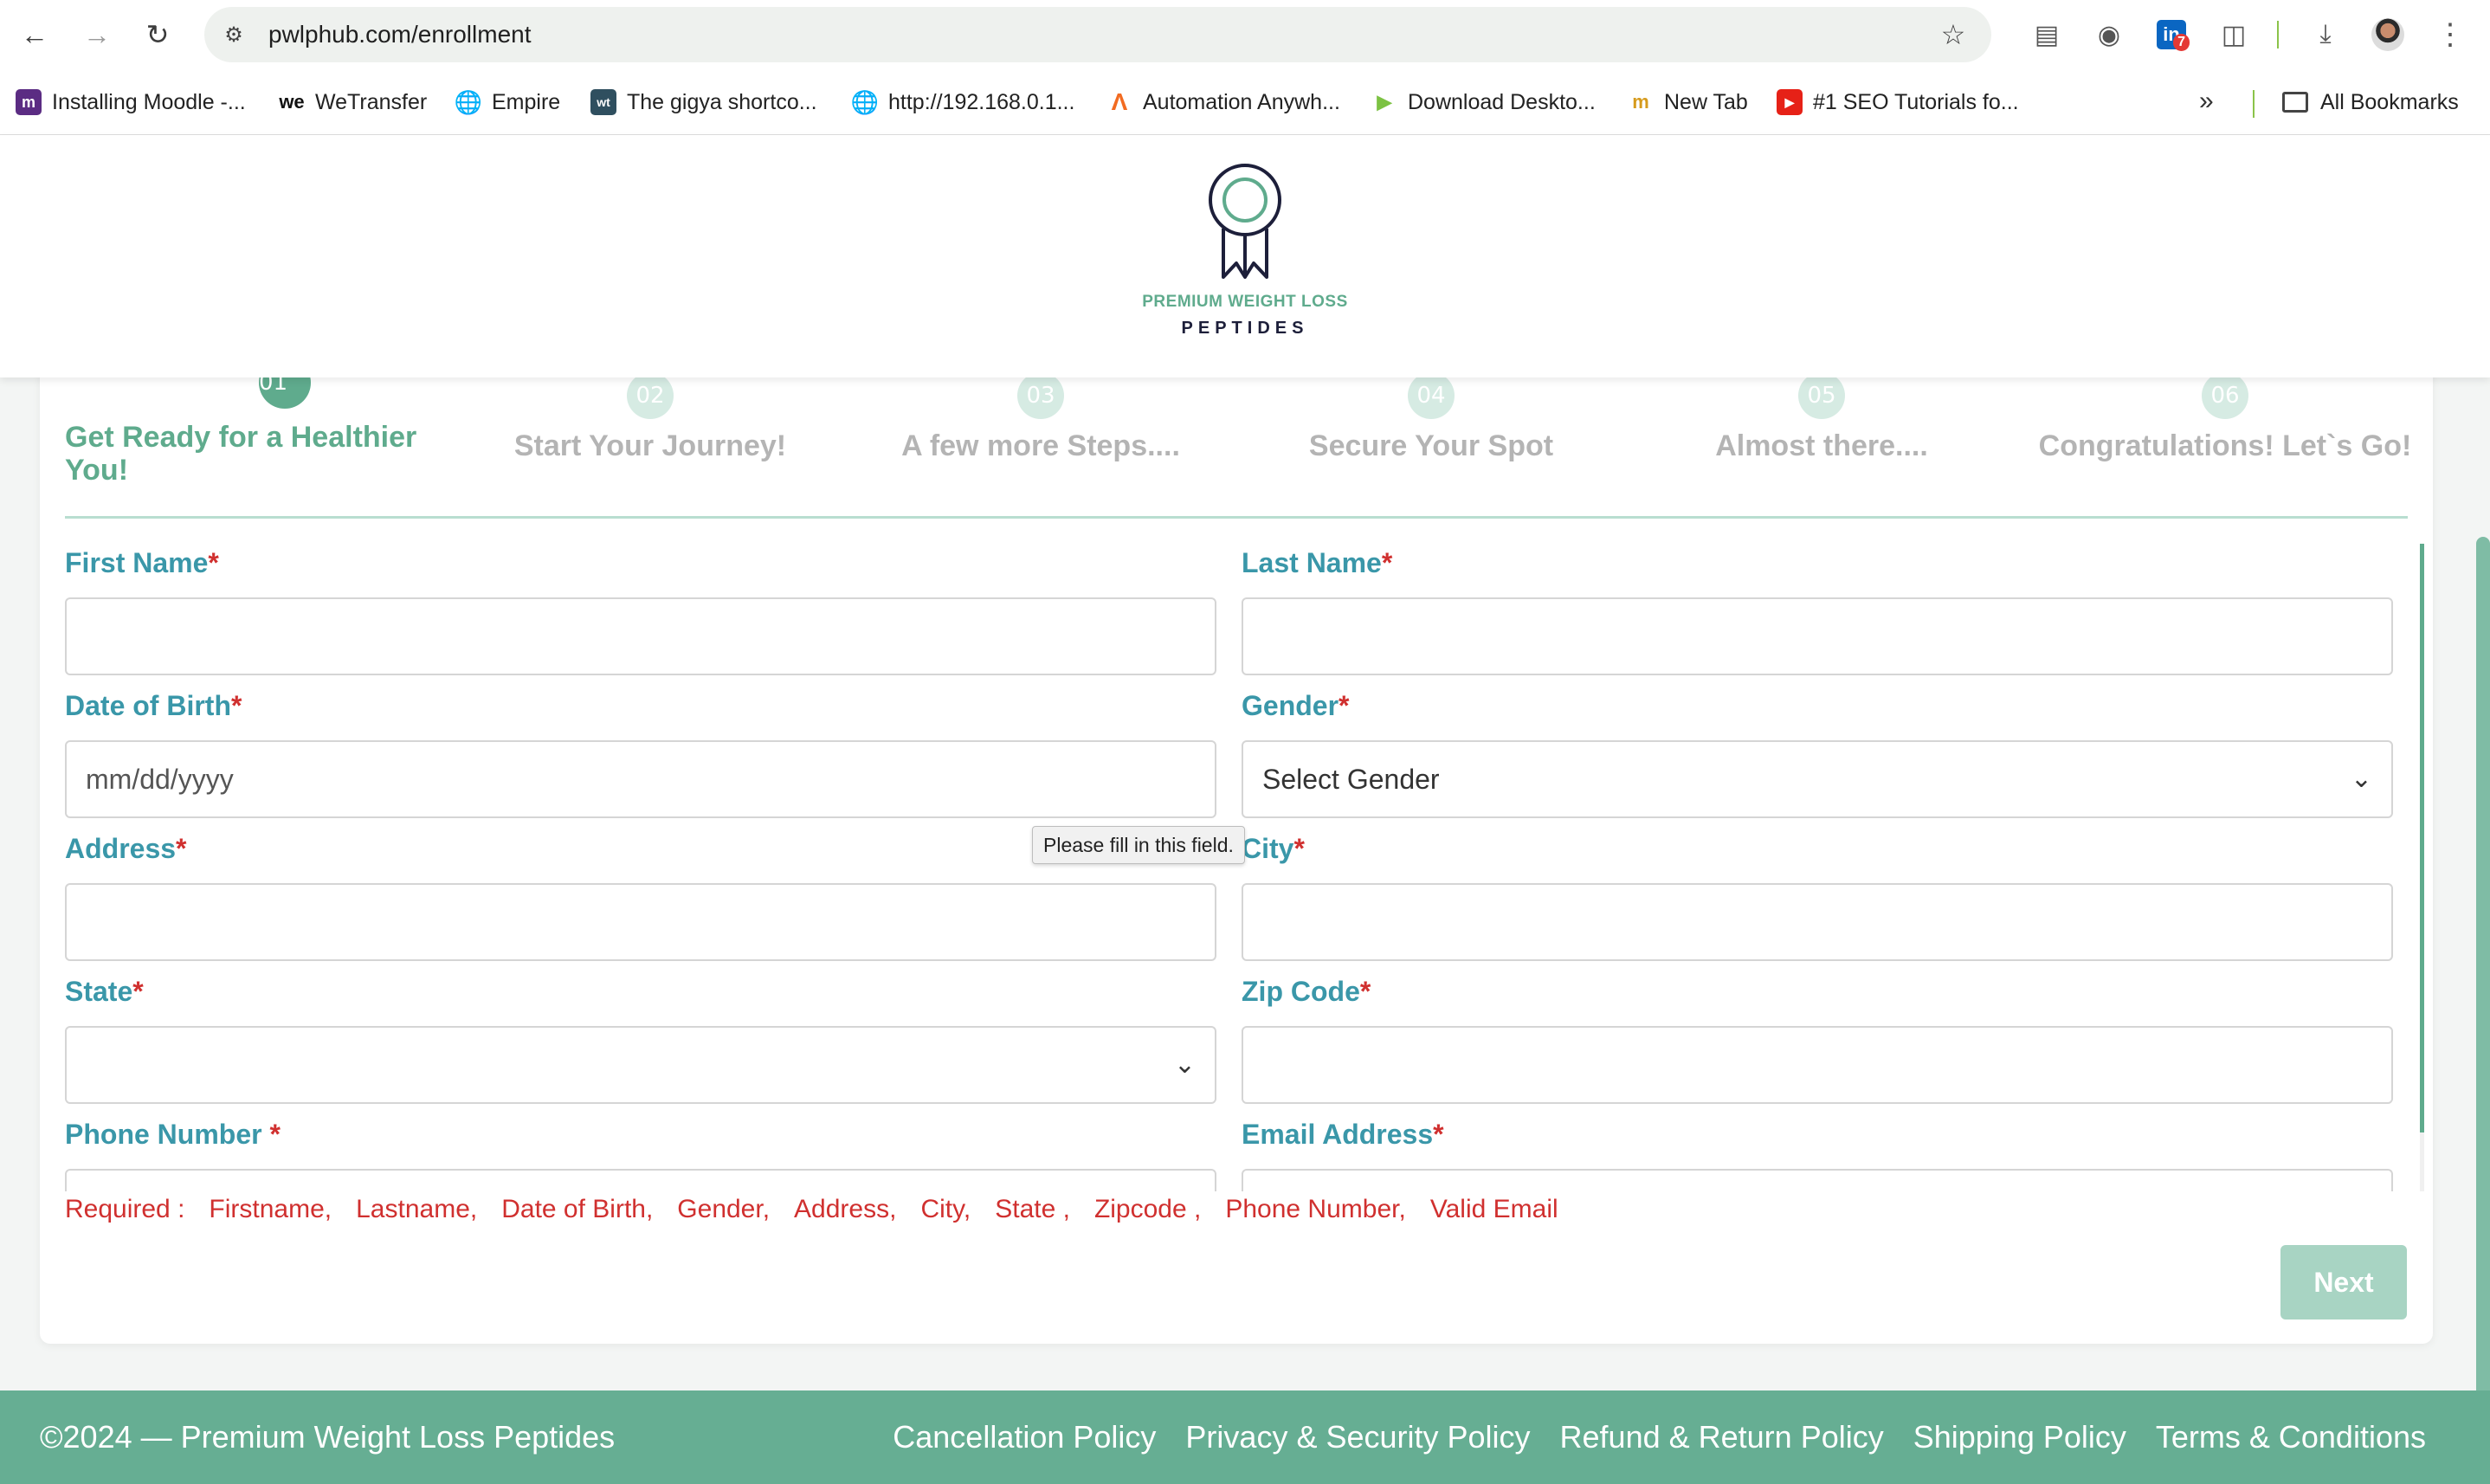  I want to click on required-item: Gender,, so click(724, 1209).